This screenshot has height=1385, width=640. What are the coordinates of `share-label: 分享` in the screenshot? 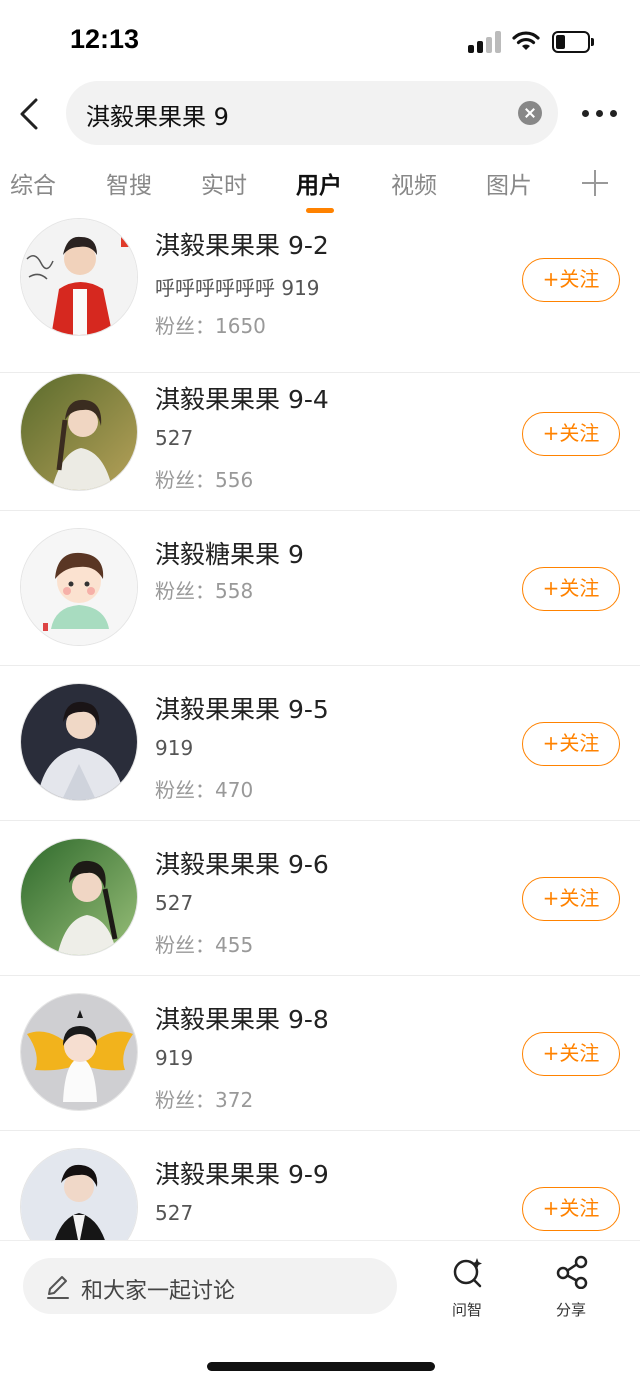 It's located at (570, 1310).